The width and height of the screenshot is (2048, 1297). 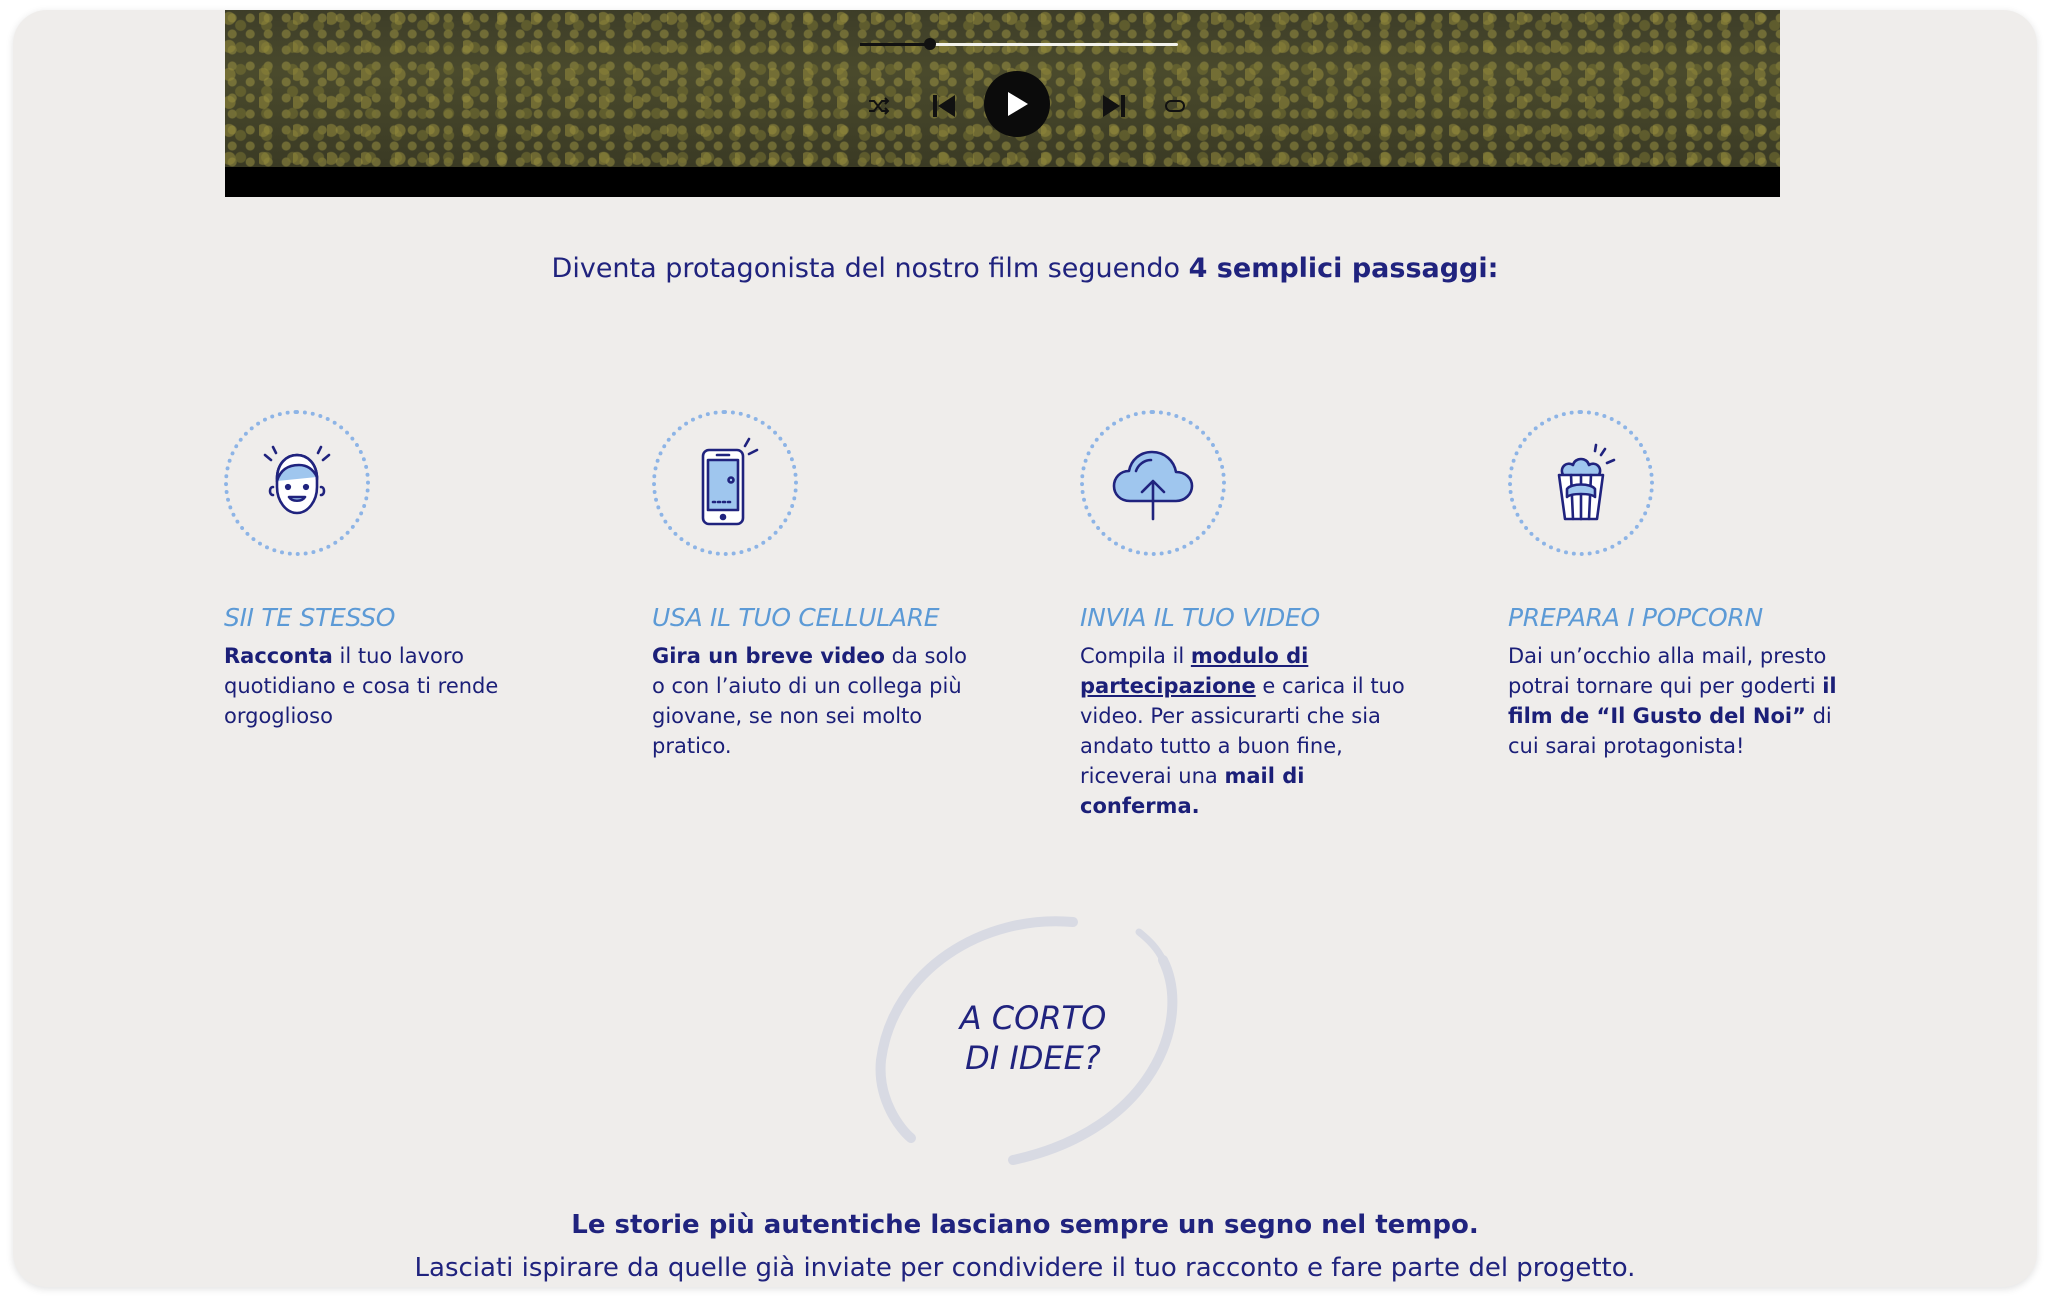 I want to click on step-bold: Gira un breve video, so click(x=768, y=656).